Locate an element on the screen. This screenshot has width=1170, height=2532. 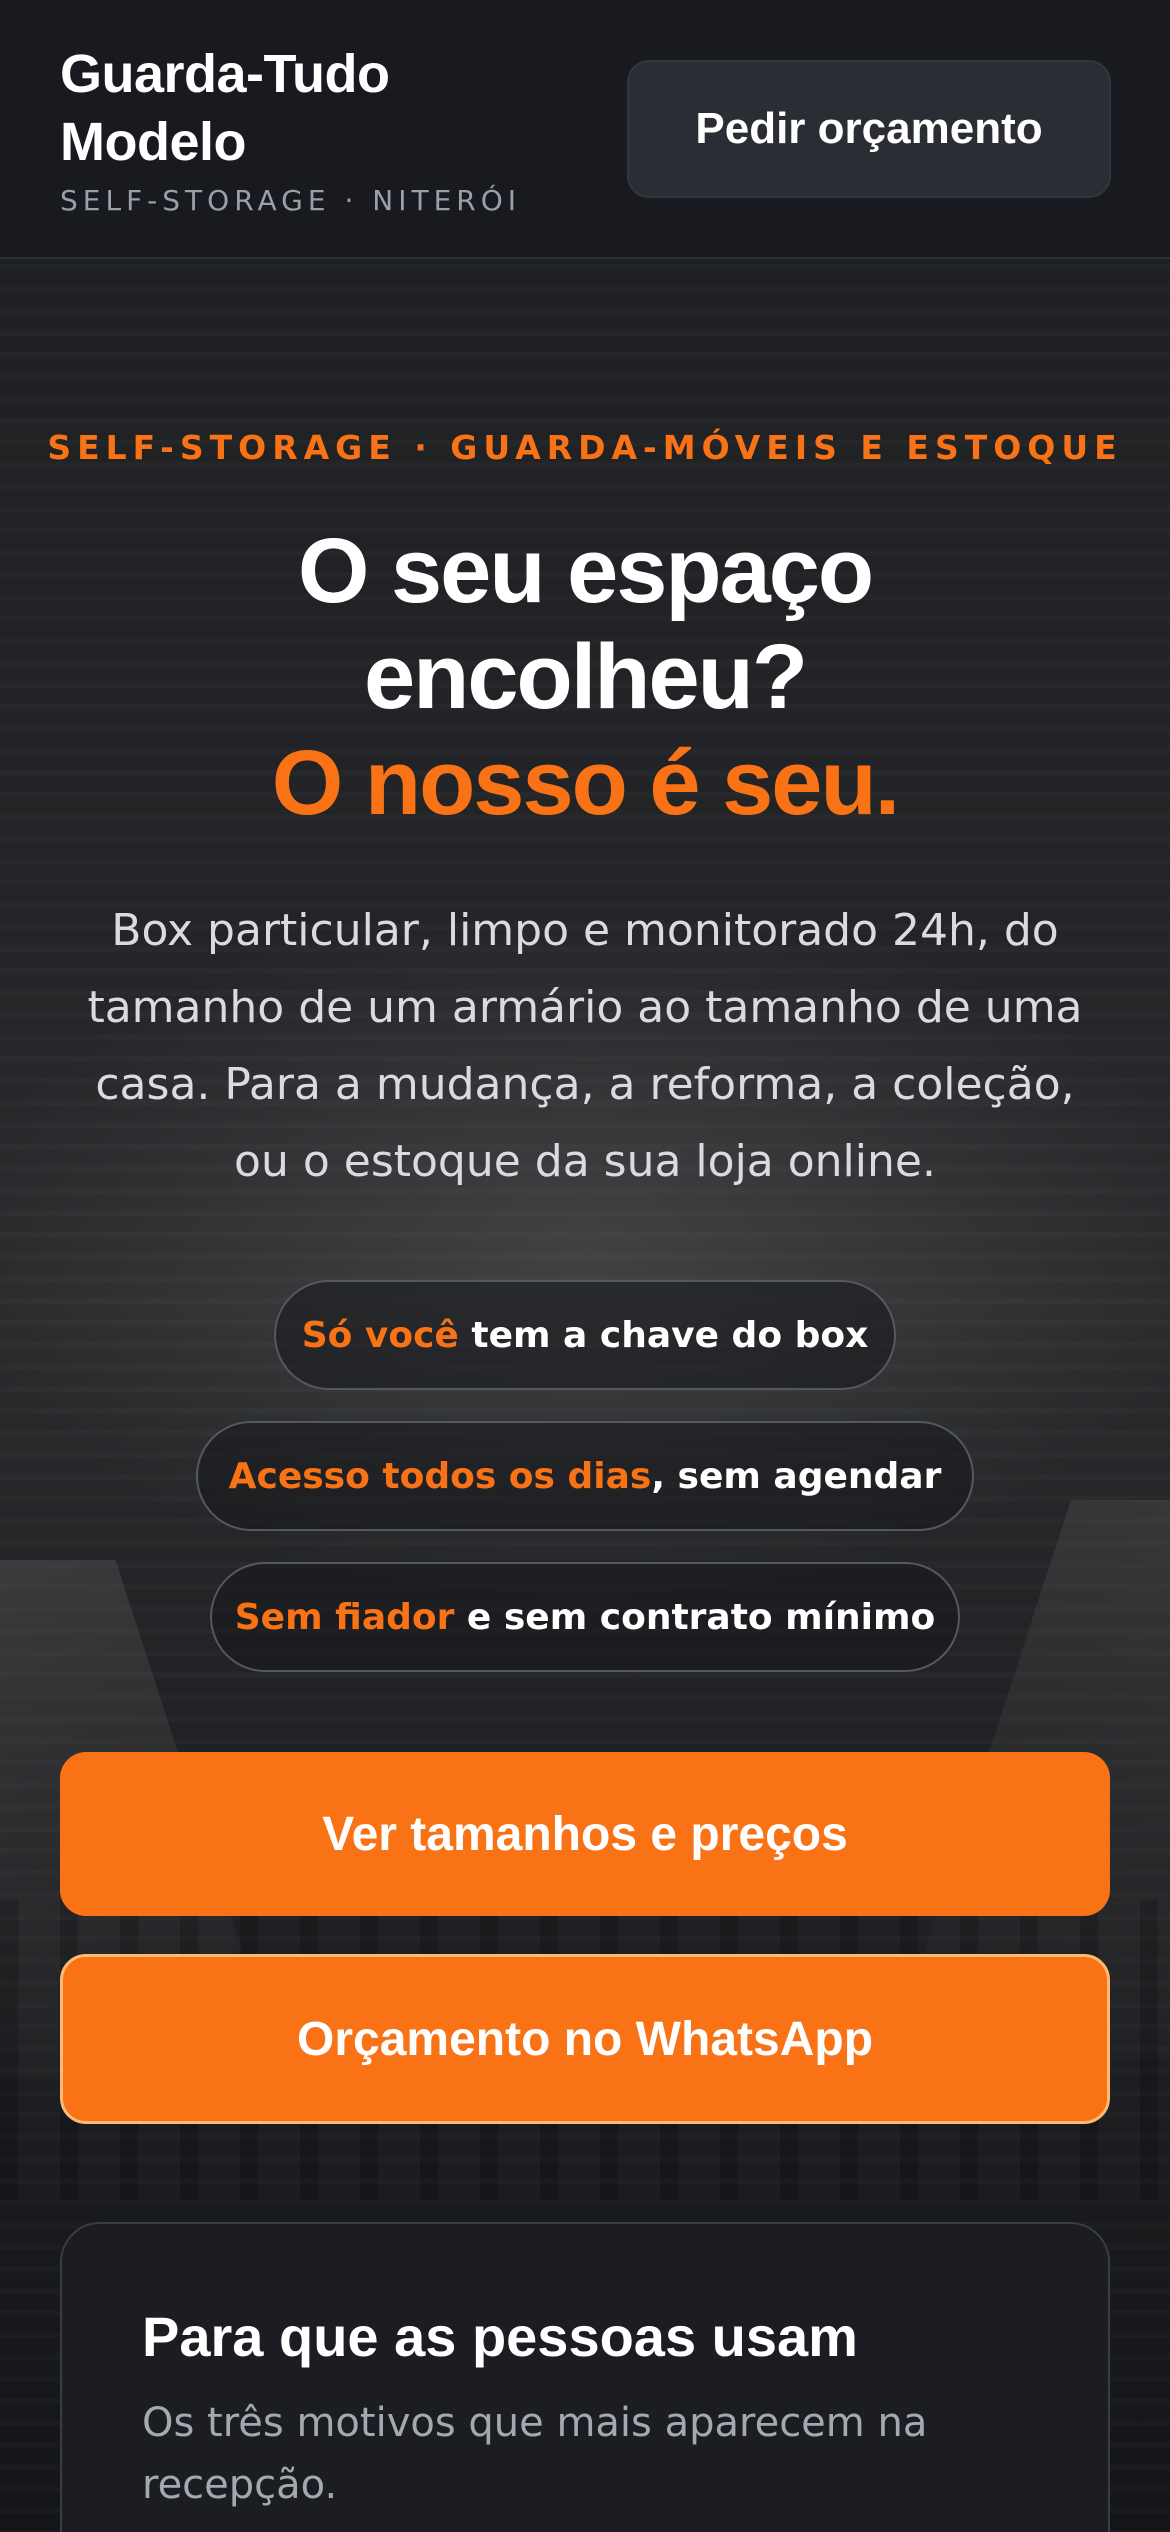
feature-pill-no-guarantor: Sem fiador e sem contrato mínimo is located at coordinates (585, 1617).